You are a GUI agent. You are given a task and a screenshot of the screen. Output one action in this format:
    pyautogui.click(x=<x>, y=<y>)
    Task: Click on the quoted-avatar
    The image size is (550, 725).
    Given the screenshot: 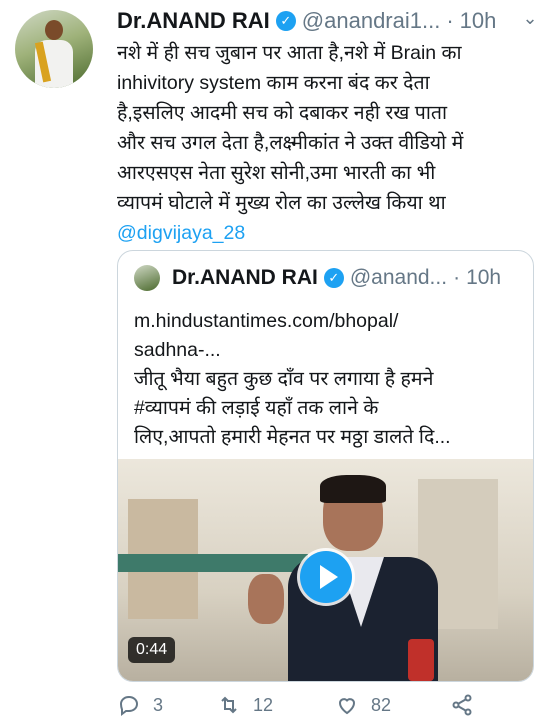 What is the action you would take?
    pyautogui.click(x=147, y=278)
    